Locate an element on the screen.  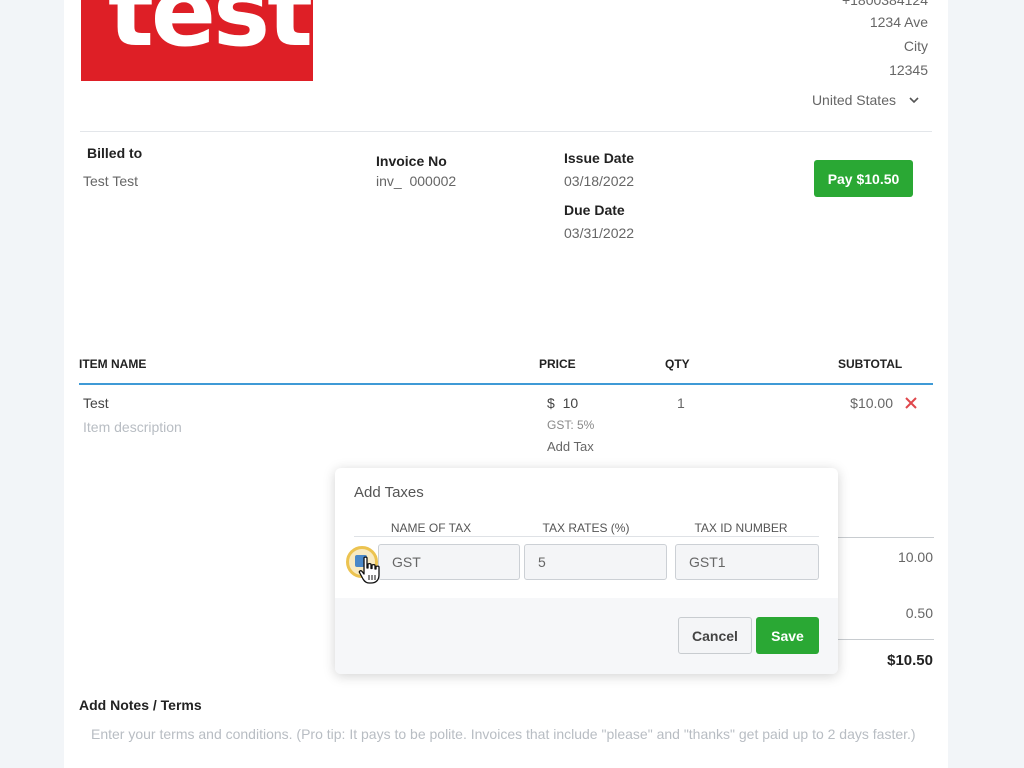
header-price: PRICE is located at coordinates (557, 364).